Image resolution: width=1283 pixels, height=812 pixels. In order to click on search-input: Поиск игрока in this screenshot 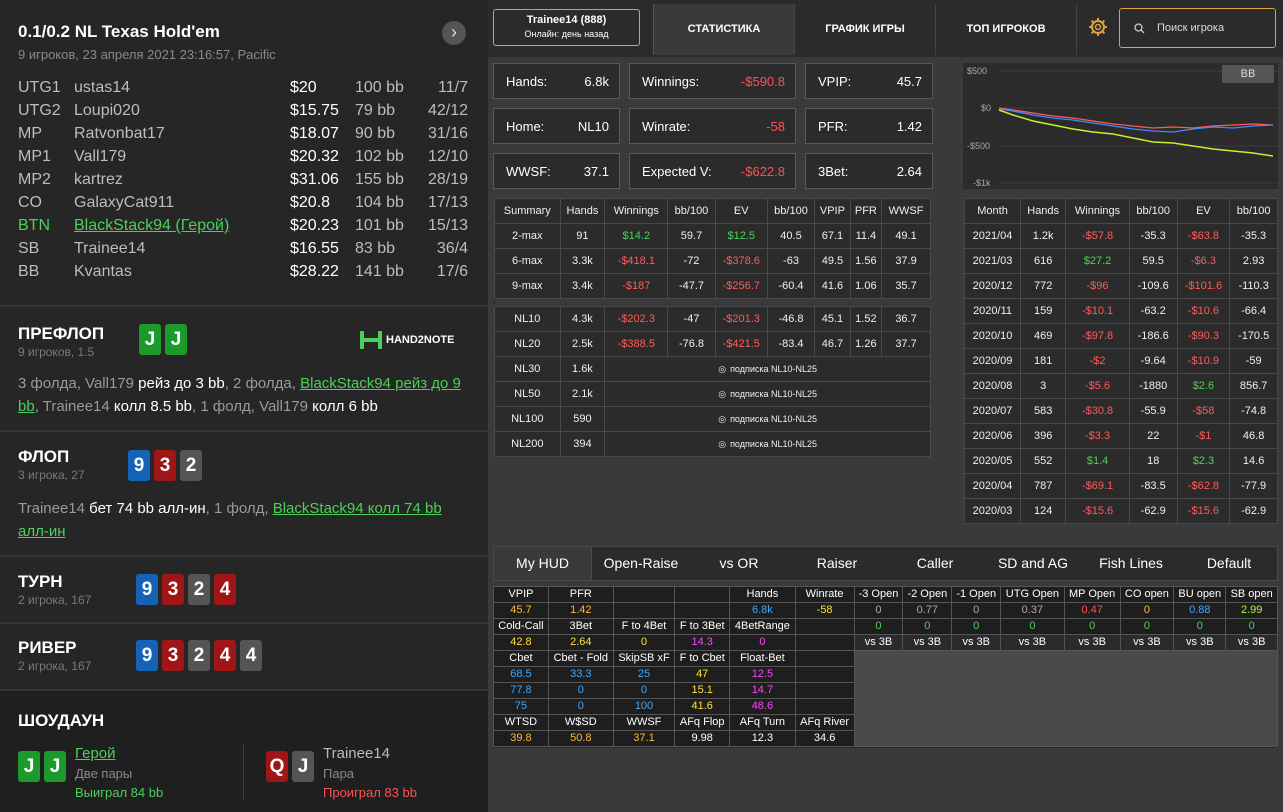, I will do `click(1190, 28)`.